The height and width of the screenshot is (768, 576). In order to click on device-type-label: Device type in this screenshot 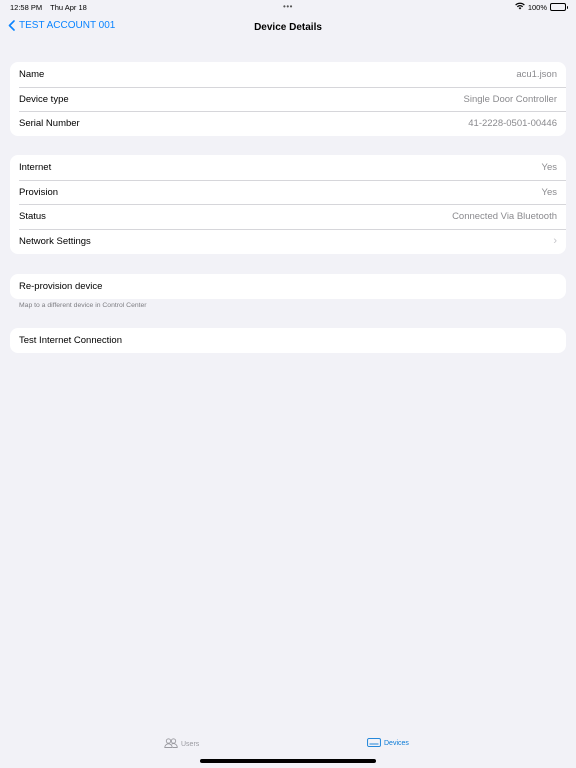, I will do `click(44, 99)`.